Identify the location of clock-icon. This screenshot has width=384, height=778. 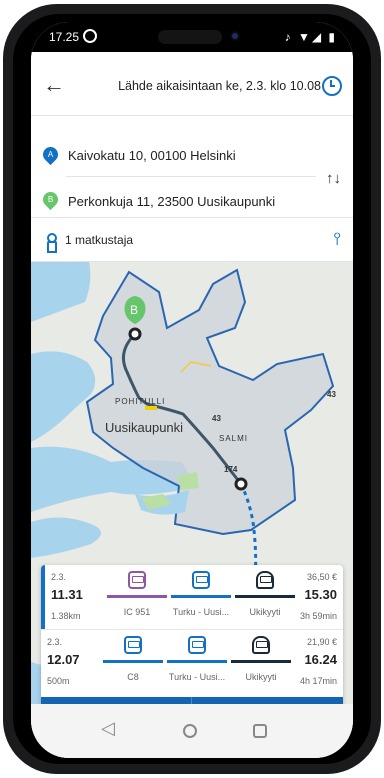
(332, 86).